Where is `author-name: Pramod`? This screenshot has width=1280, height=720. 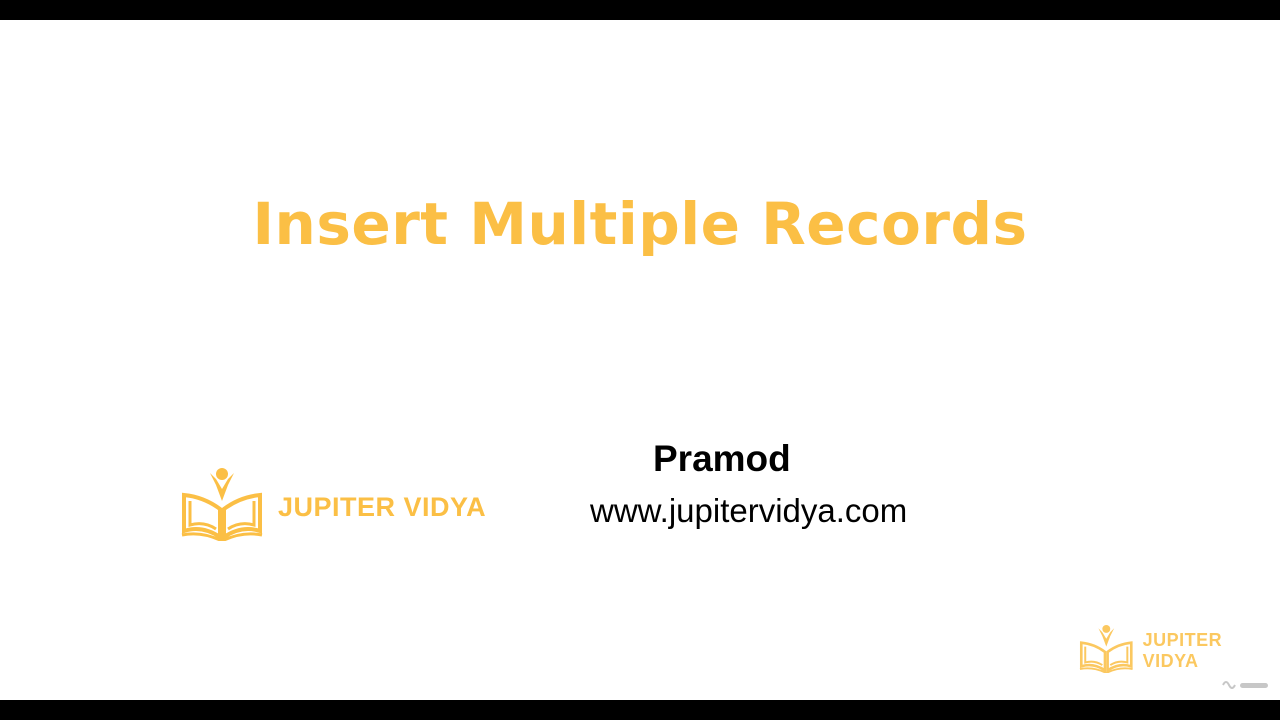 author-name: Pramod is located at coordinates (722, 458).